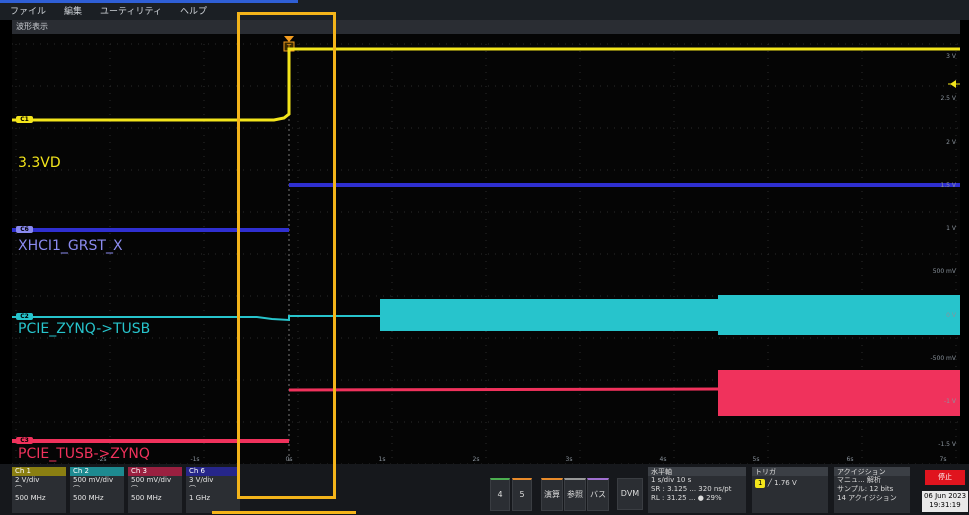 The image size is (969, 515). Describe the element at coordinates (552, 494) in the screenshot. I see `math-button: 演算` at that location.